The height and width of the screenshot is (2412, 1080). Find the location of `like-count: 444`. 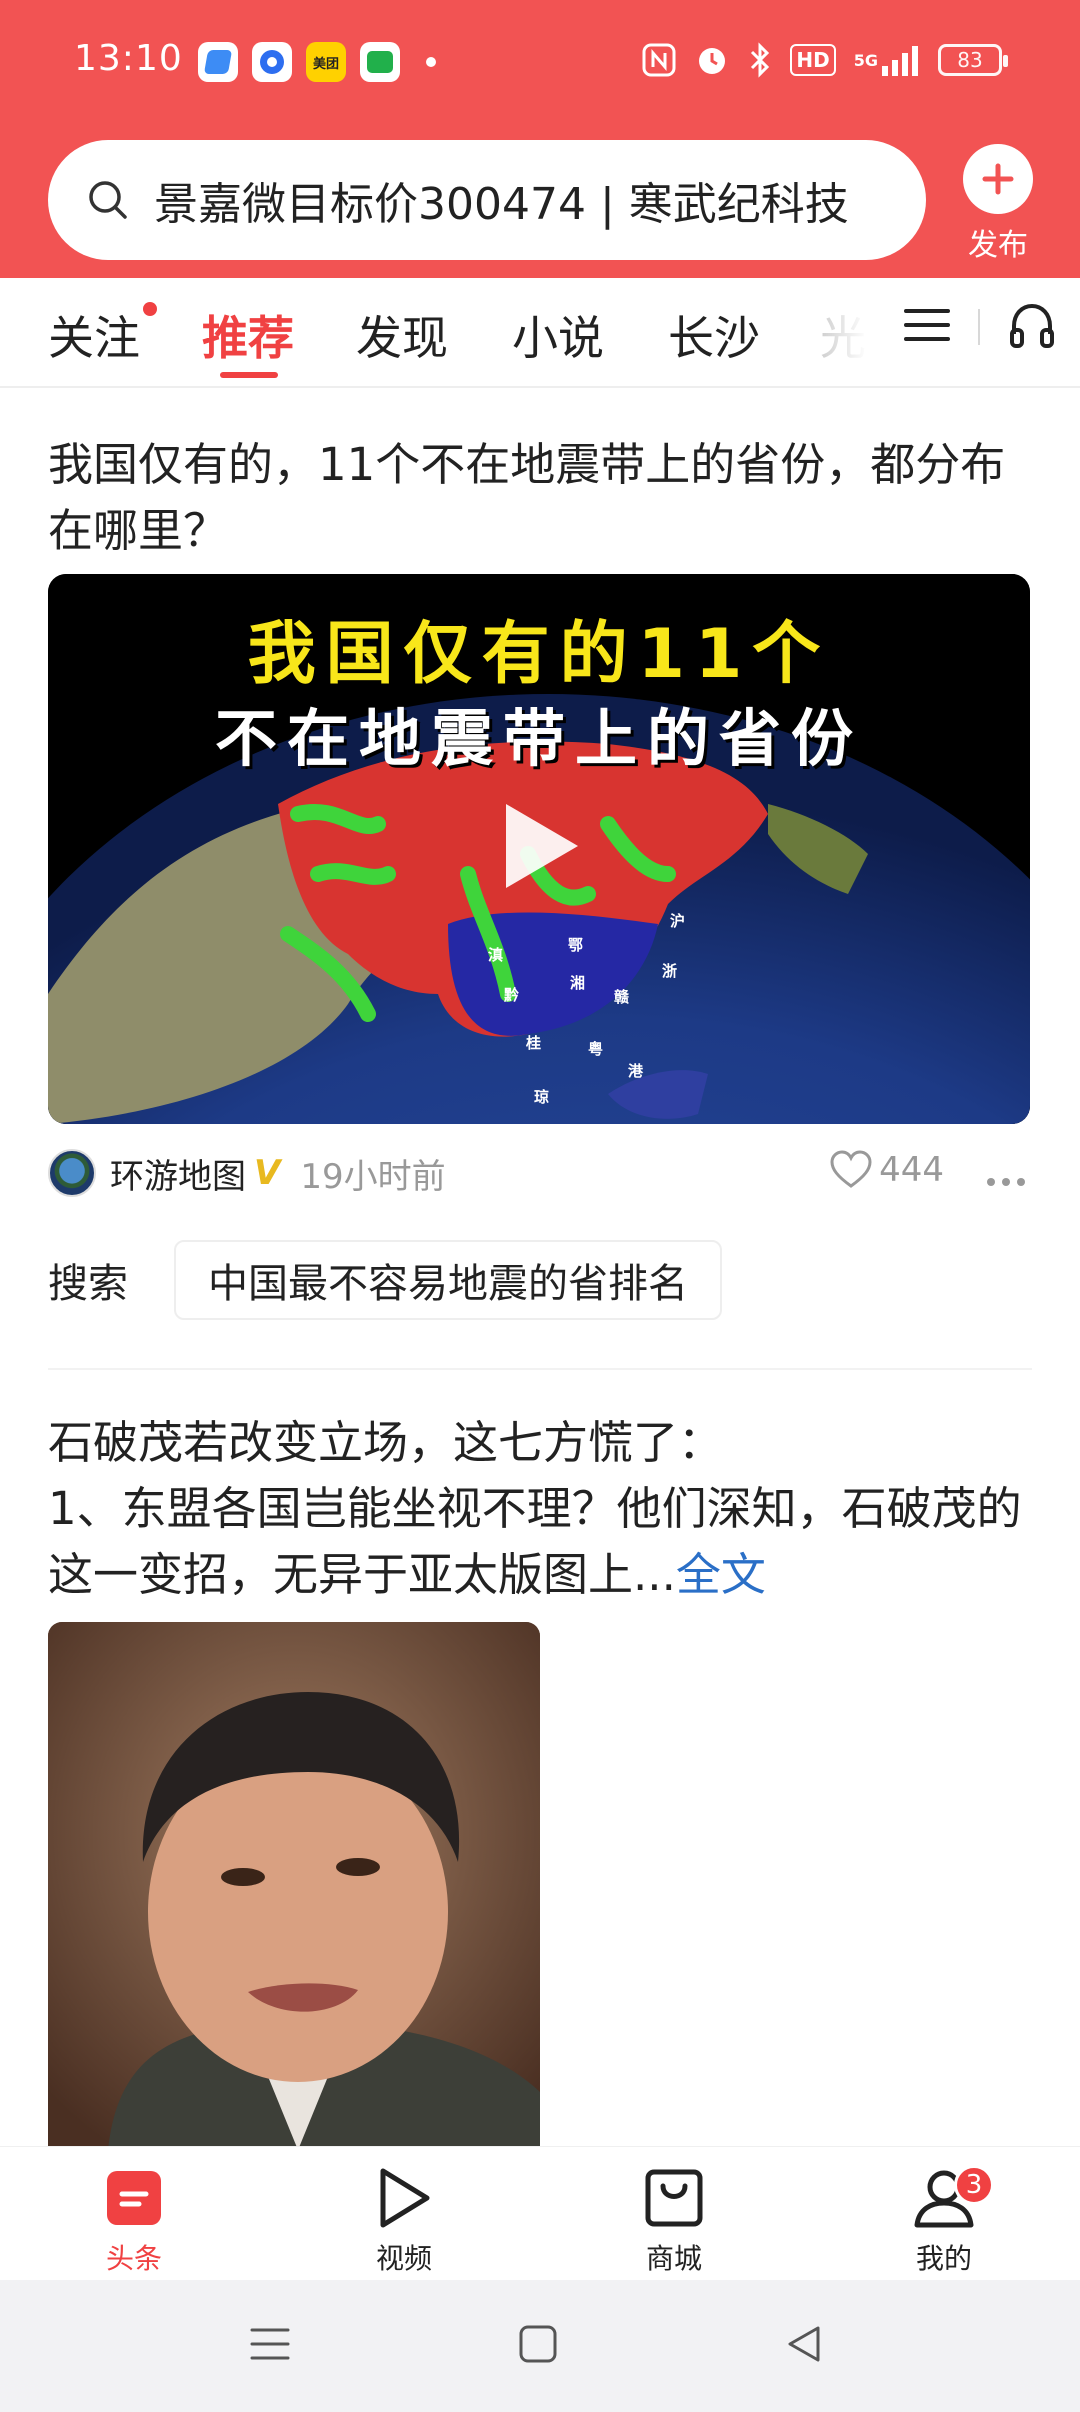

like-count: 444 is located at coordinates (911, 1170).